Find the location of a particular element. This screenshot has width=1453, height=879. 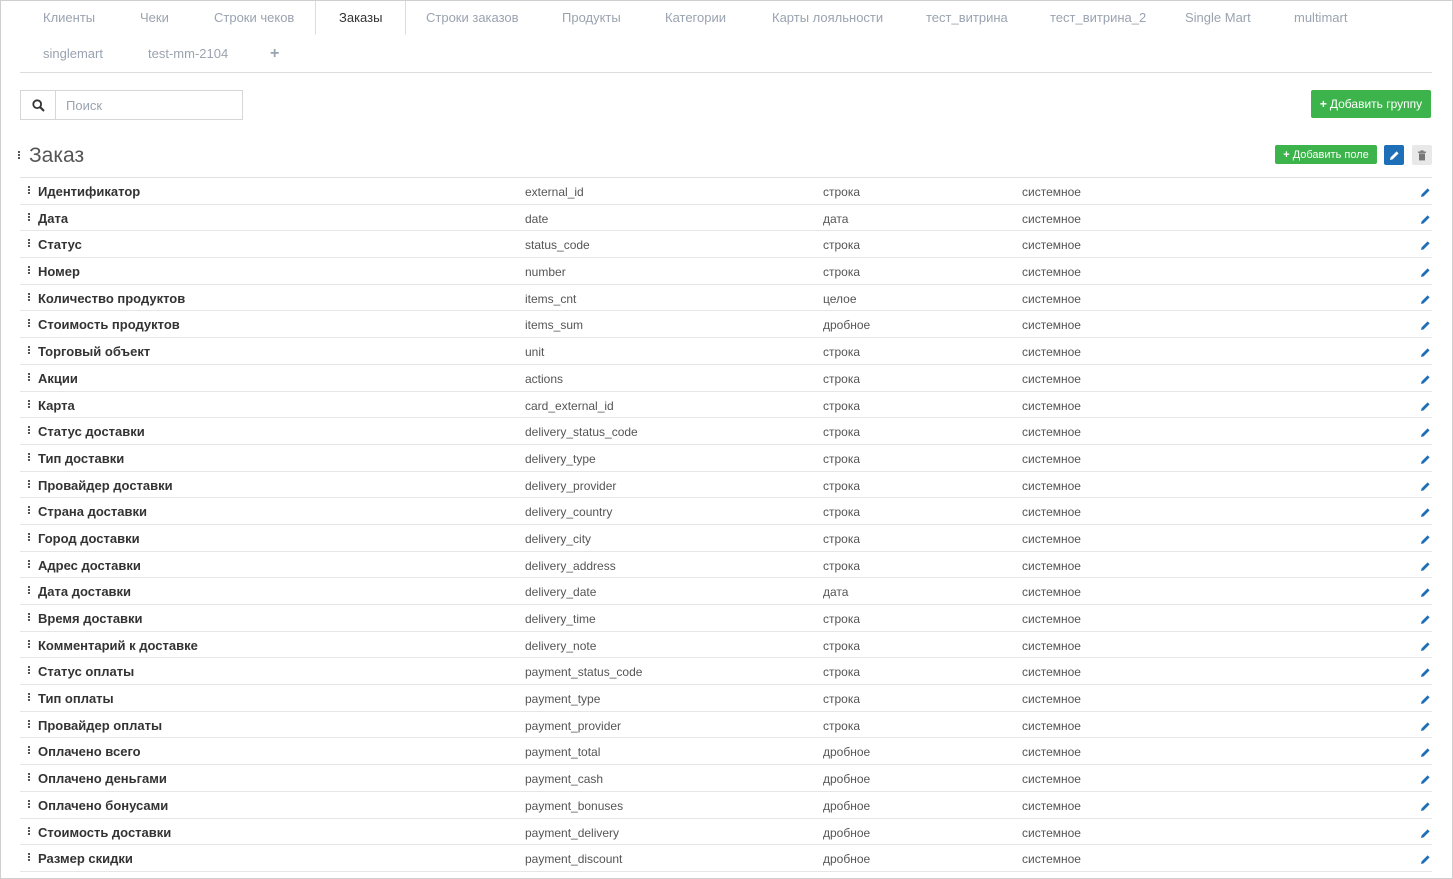

field-row: Номер number строка системное is located at coordinates (726, 271).